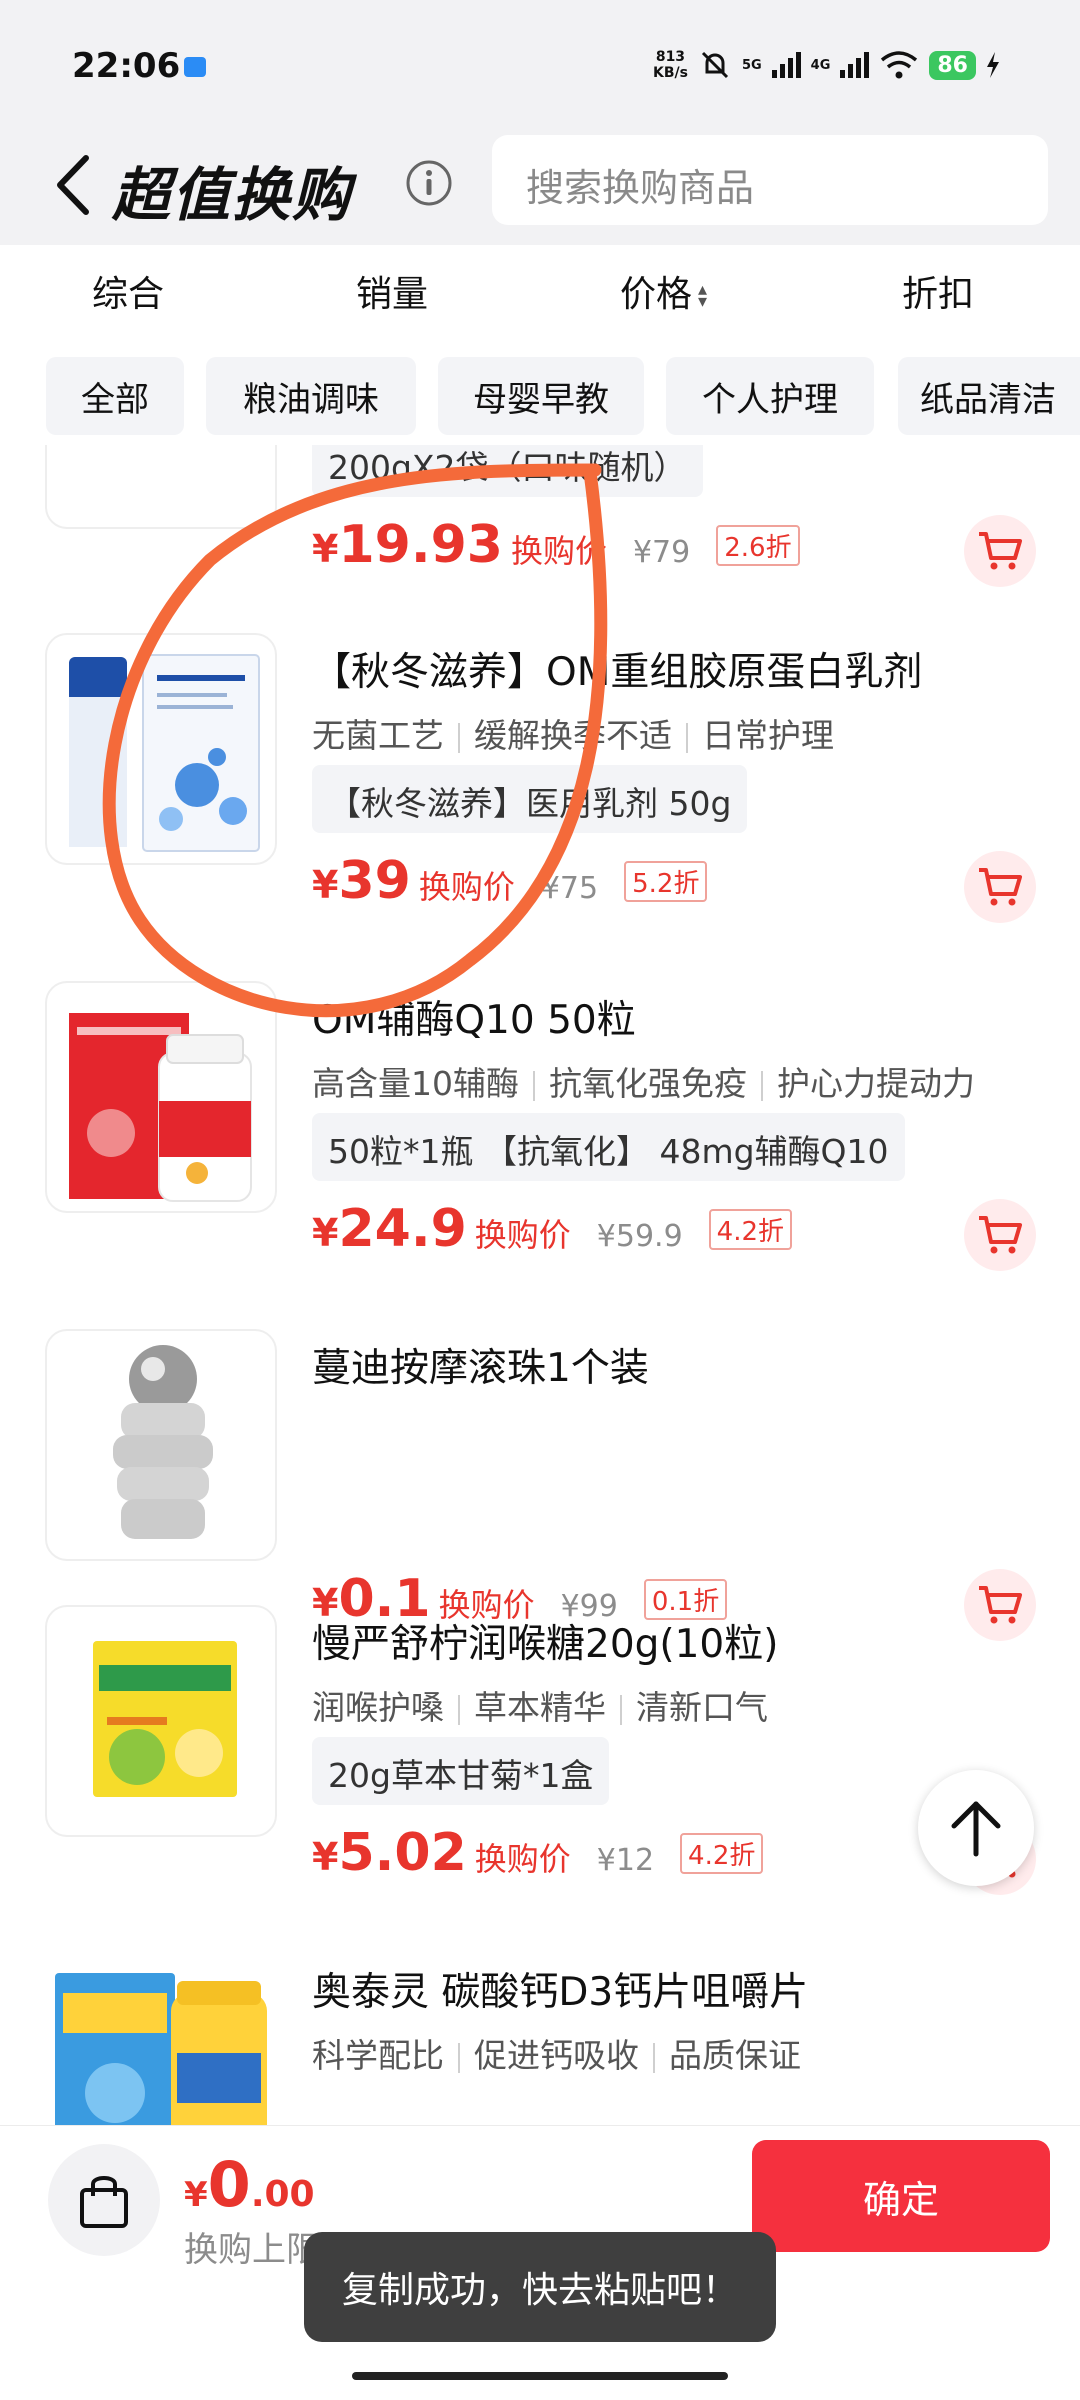  Describe the element at coordinates (374, 881) in the screenshot. I see `swap-price: 39` at that location.